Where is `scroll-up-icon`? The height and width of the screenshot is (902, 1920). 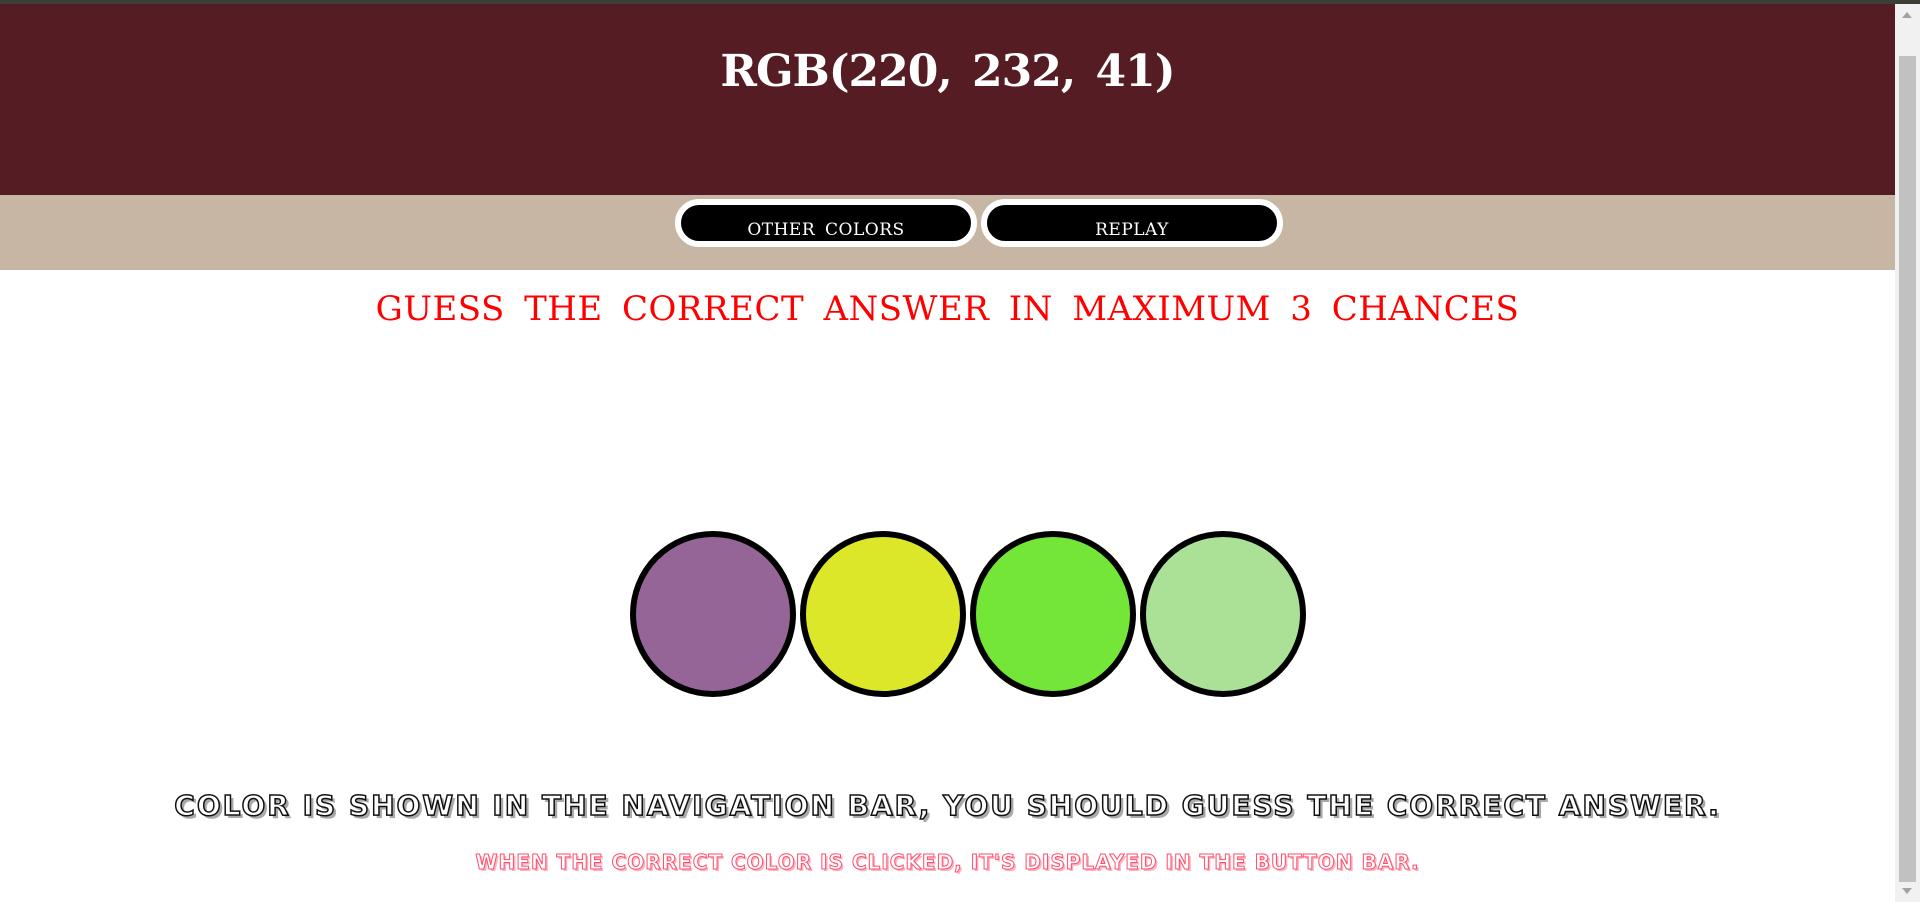 scroll-up-icon is located at coordinates (1907, 15).